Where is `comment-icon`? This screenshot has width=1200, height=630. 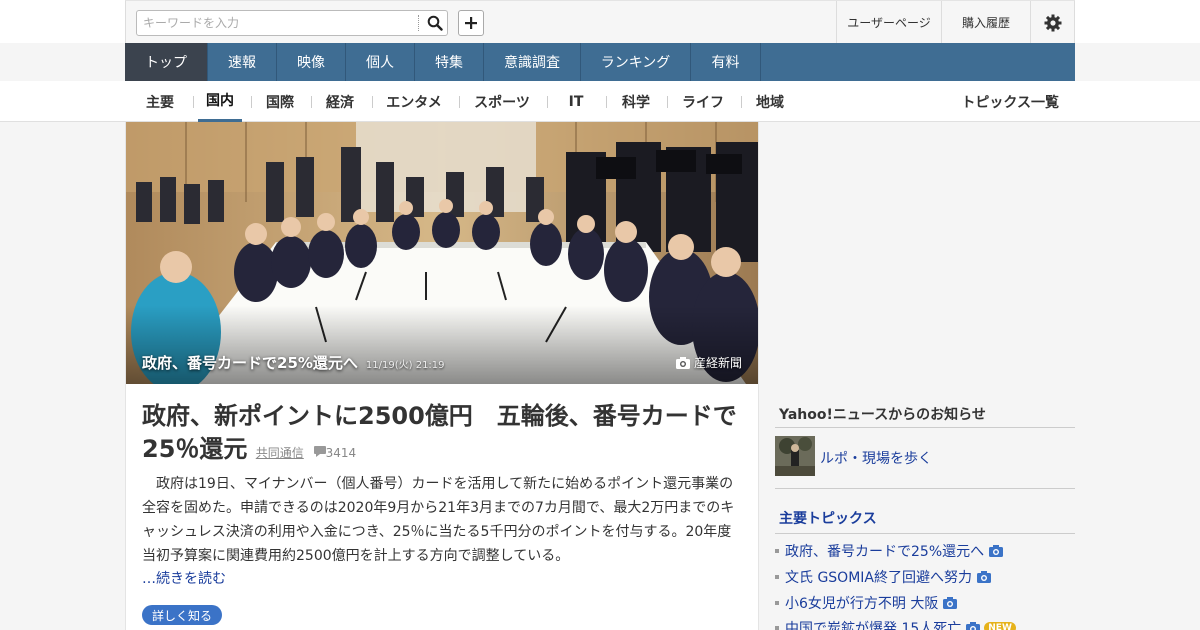
comment-icon is located at coordinates (319, 451).